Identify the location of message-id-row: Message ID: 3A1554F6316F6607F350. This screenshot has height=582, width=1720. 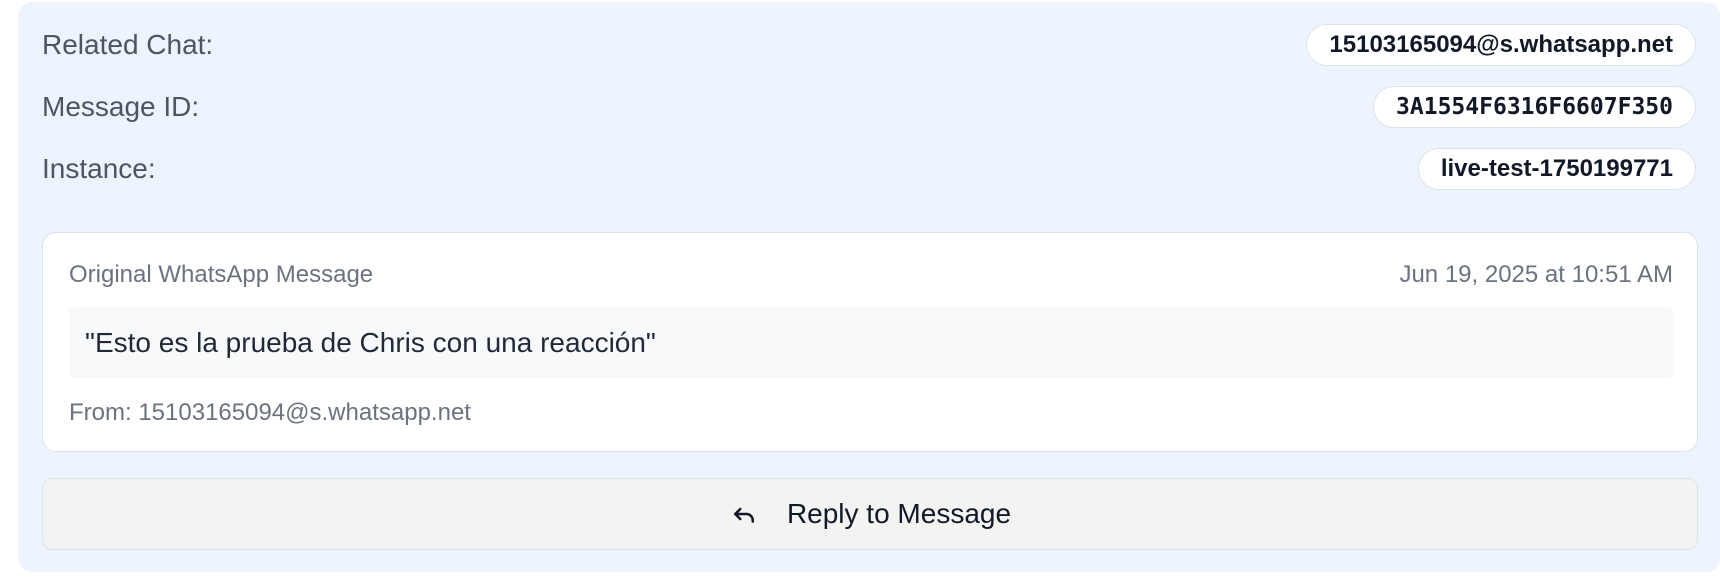
(869, 107).